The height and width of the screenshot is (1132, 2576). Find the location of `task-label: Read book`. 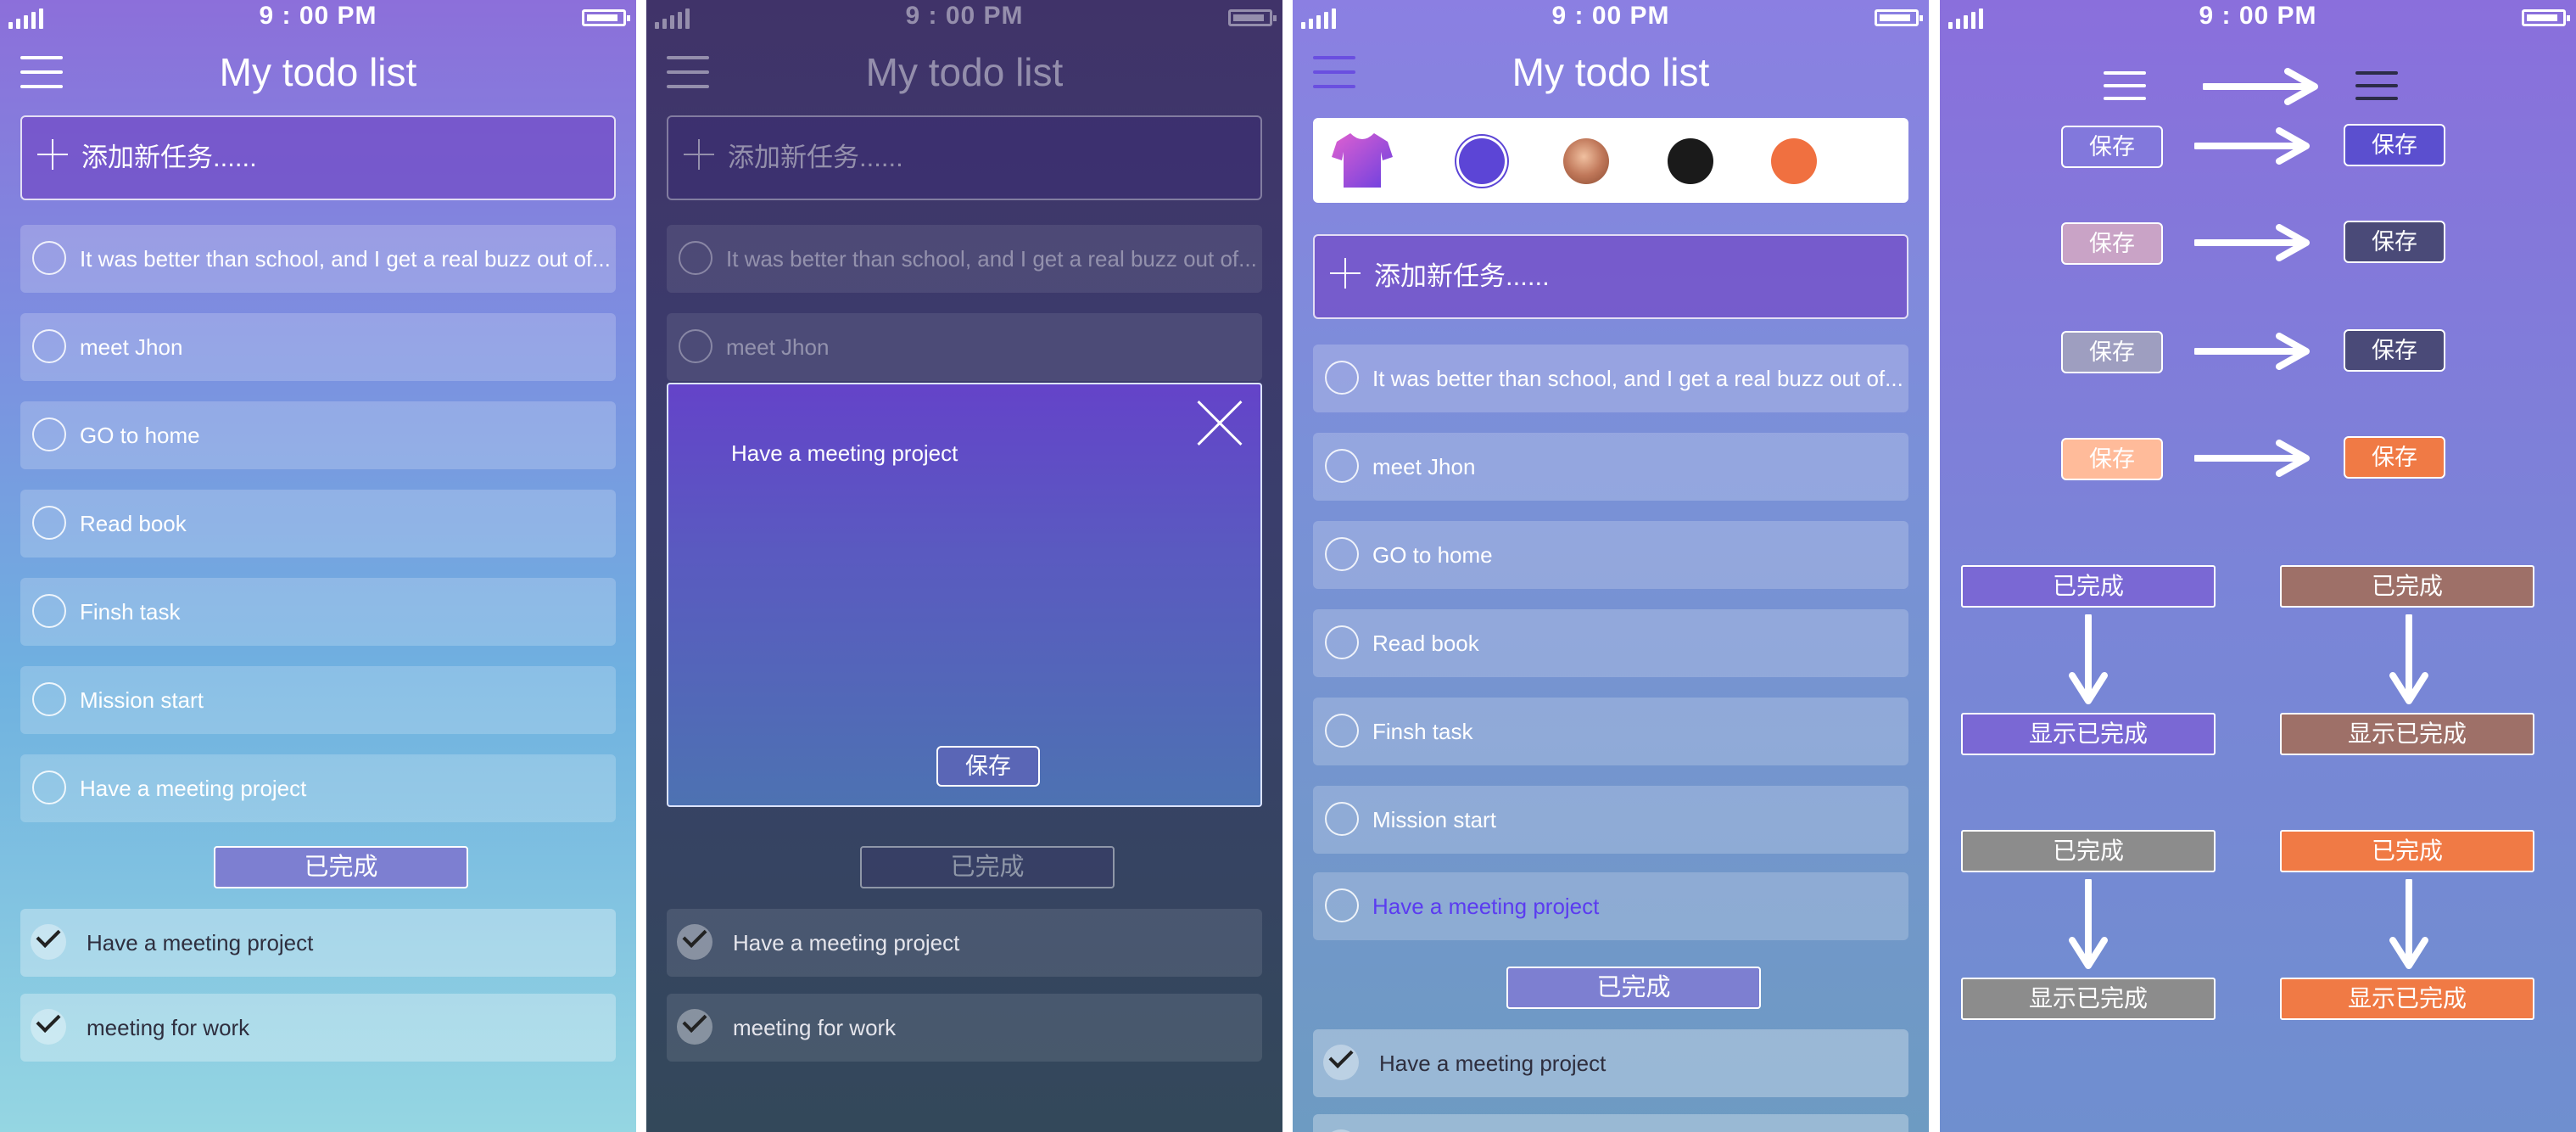

task-label: Read book is located at coordinates (133, 523).